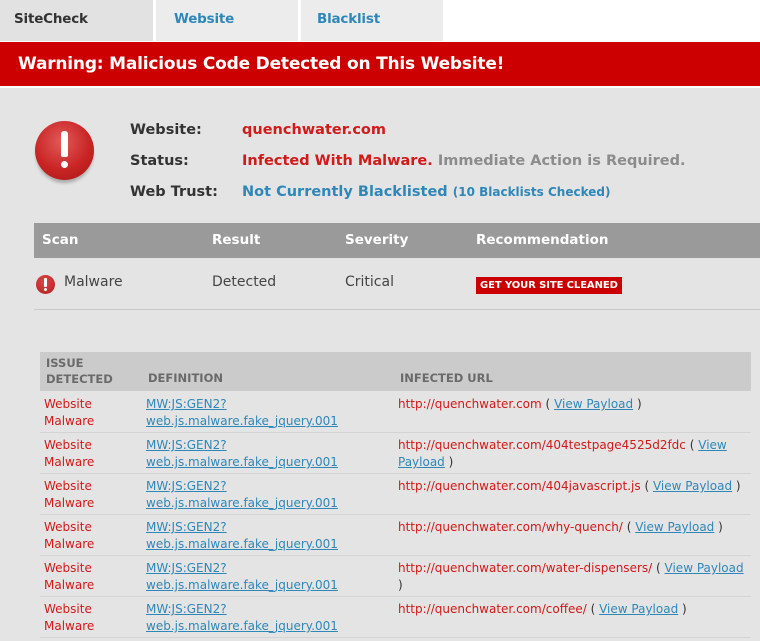  What do you see at coordinates (60, 240) in the screenshot?
I see `col-scan: Scan` at bounding box center [60, 240].